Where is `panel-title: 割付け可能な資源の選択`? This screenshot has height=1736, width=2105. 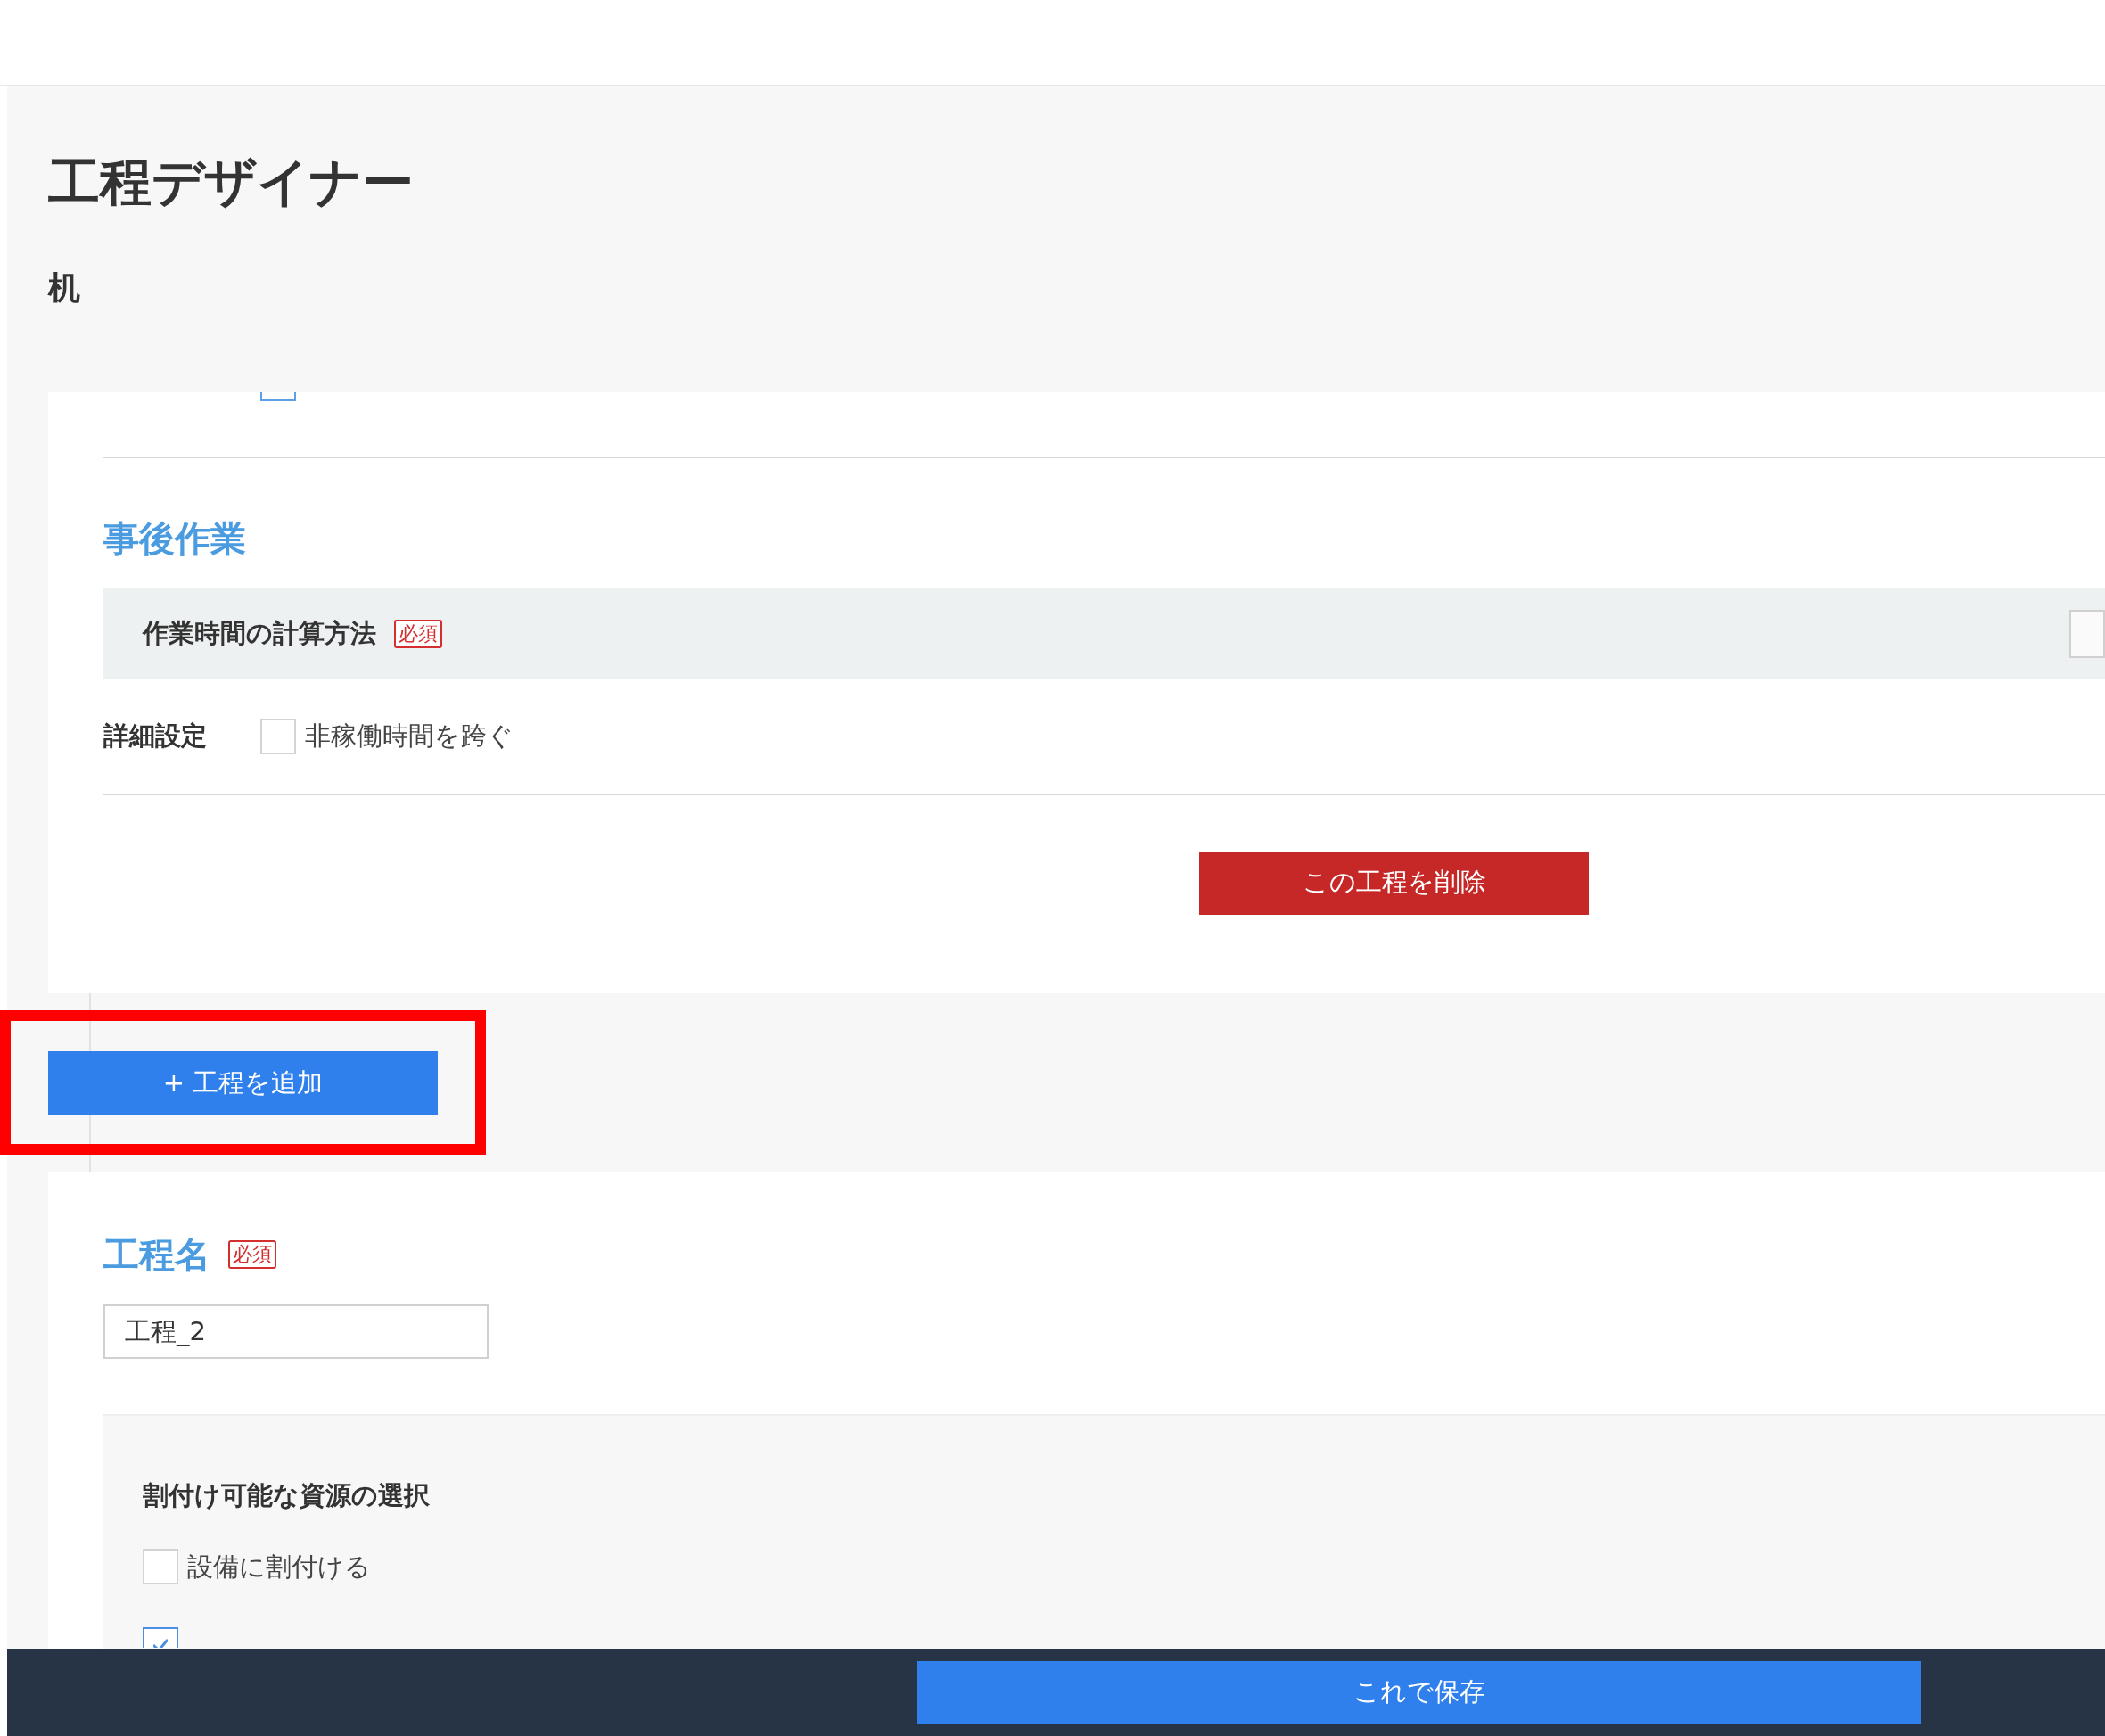
panel-title: 割付け可能な資源の選択 is located at coordinates (286, 1496).